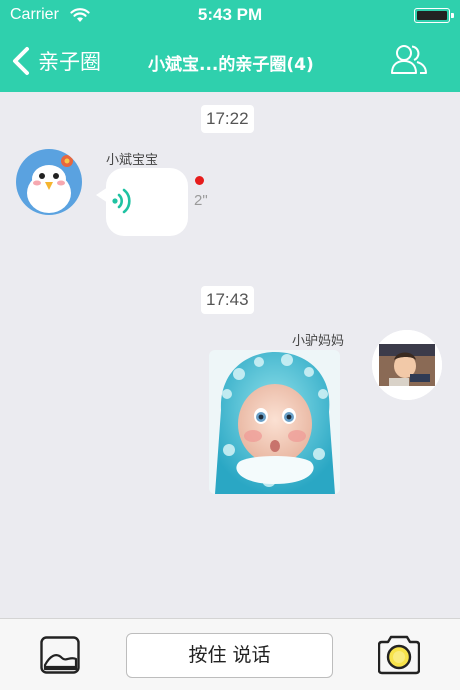  I want to click on chevron-left-icon, so click(21, 61).